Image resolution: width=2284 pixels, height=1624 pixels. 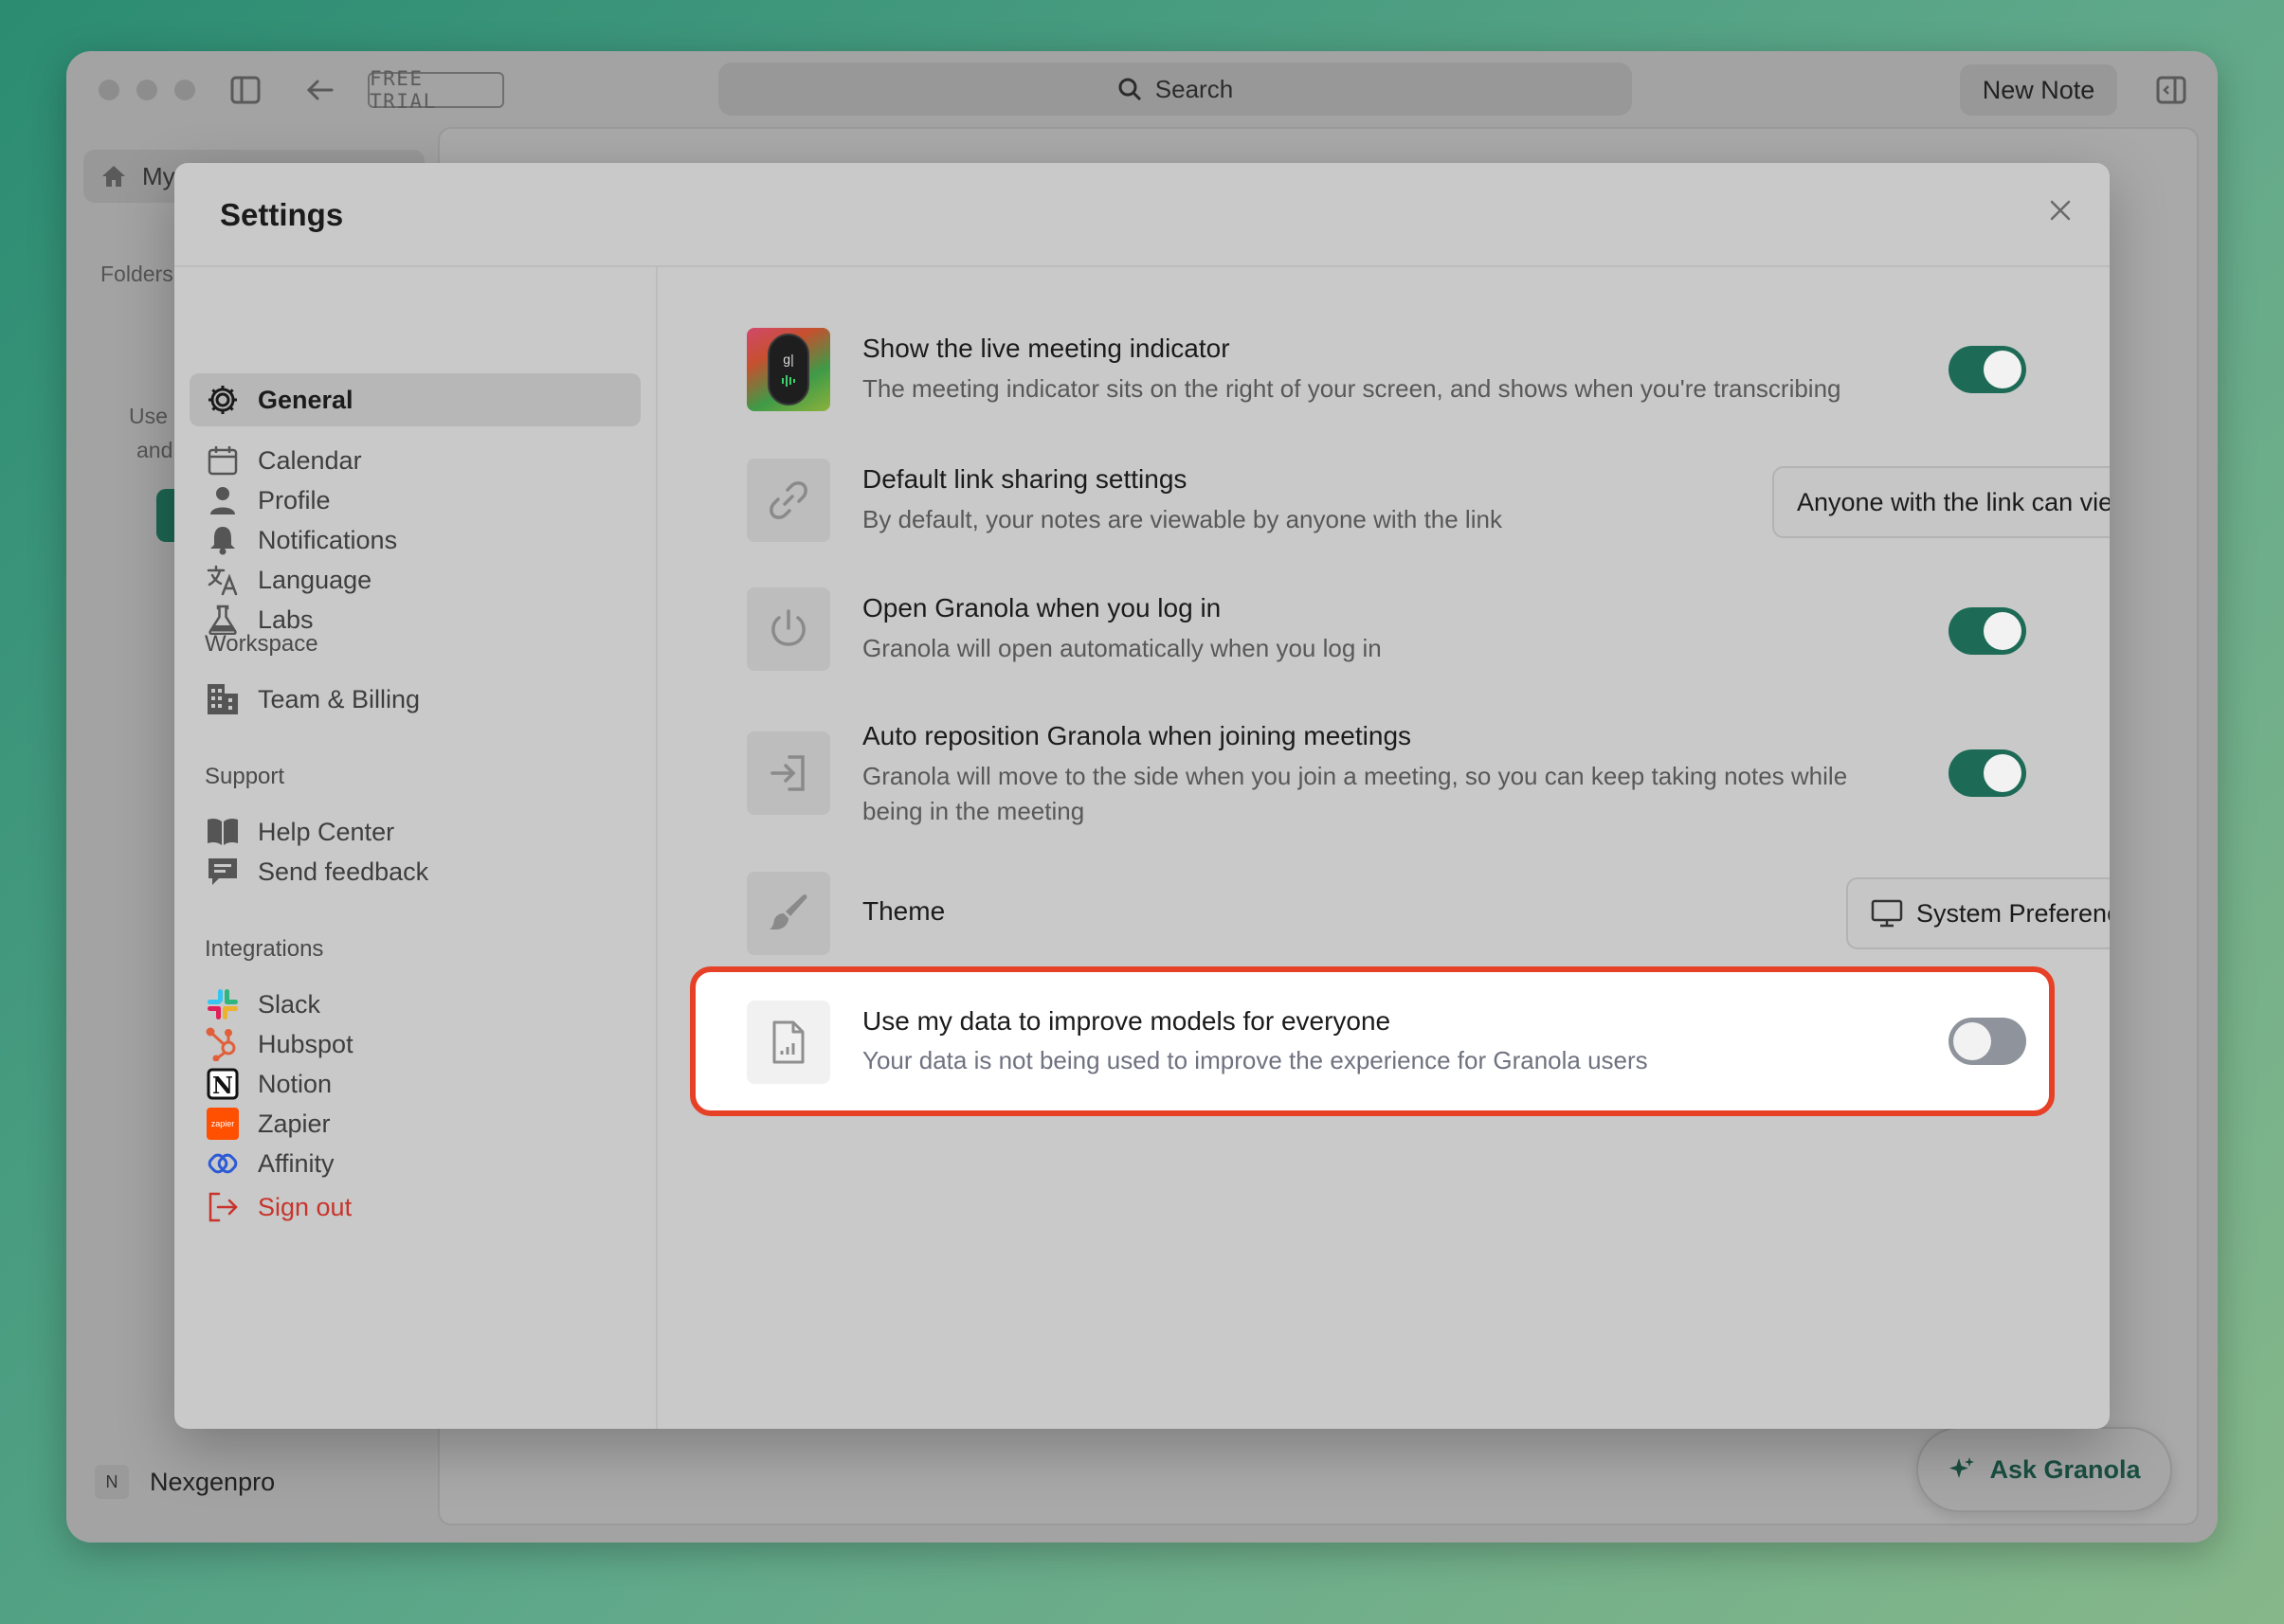 What do you see at coordinates (245, 90) in the screenshot?
I see `sidebar-toggle-icon` at bounding box center [245, 90].